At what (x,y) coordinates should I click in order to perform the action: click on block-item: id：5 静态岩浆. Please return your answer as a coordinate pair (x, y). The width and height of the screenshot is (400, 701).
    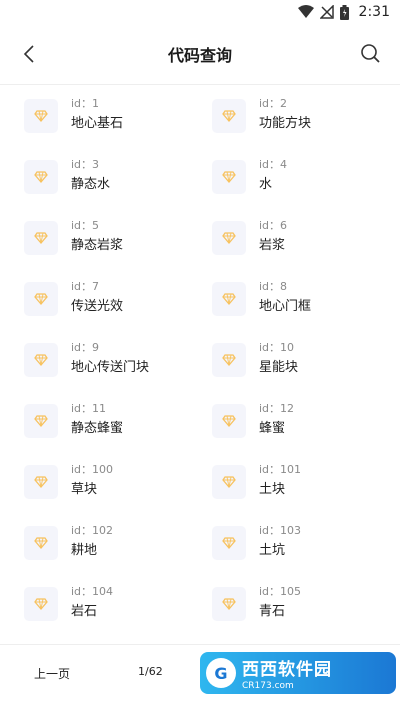
    Looking at the image, I should click on (118, 245).